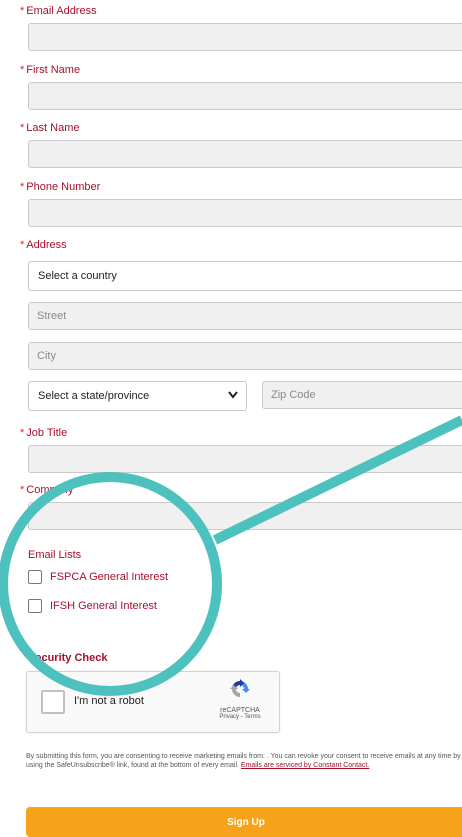 The height and width of the screenshot is (837, 462). I want to click on street-input: Street, so click(245, 316).